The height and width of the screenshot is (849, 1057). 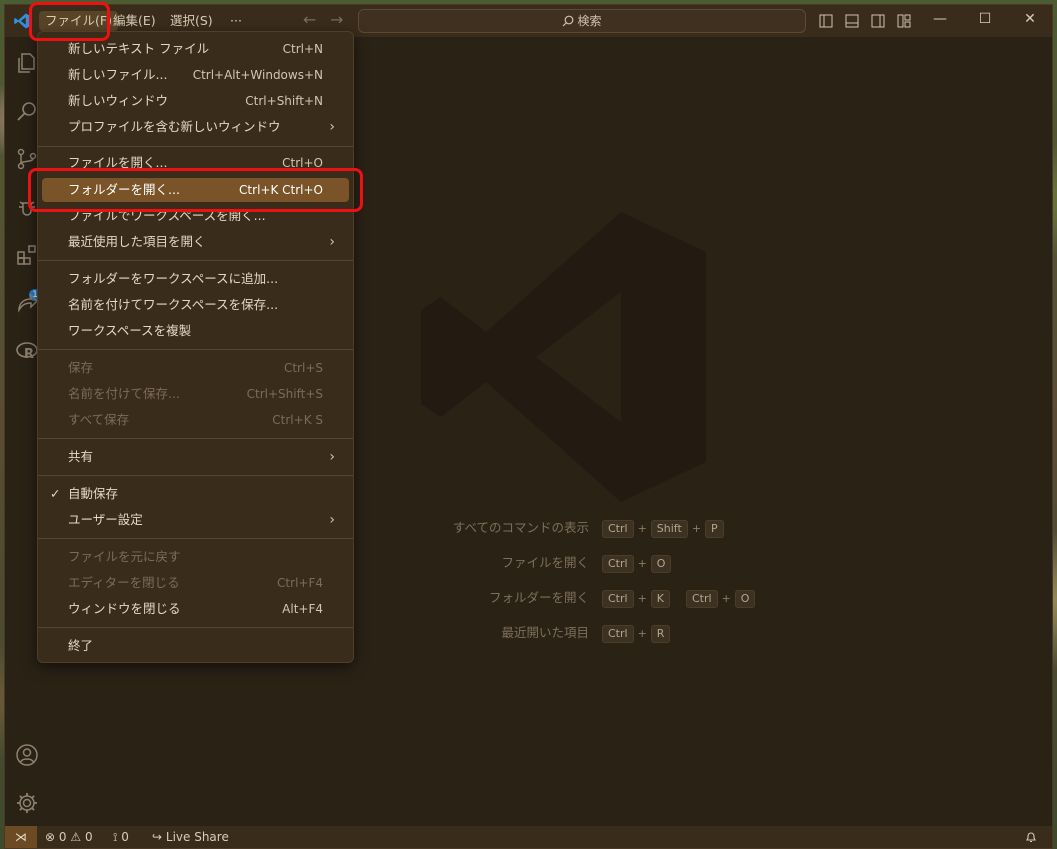 What do you see at coordinates (27, 159) in the screenshot?
I see `source-control-icon` at bounding box center [27, 159].